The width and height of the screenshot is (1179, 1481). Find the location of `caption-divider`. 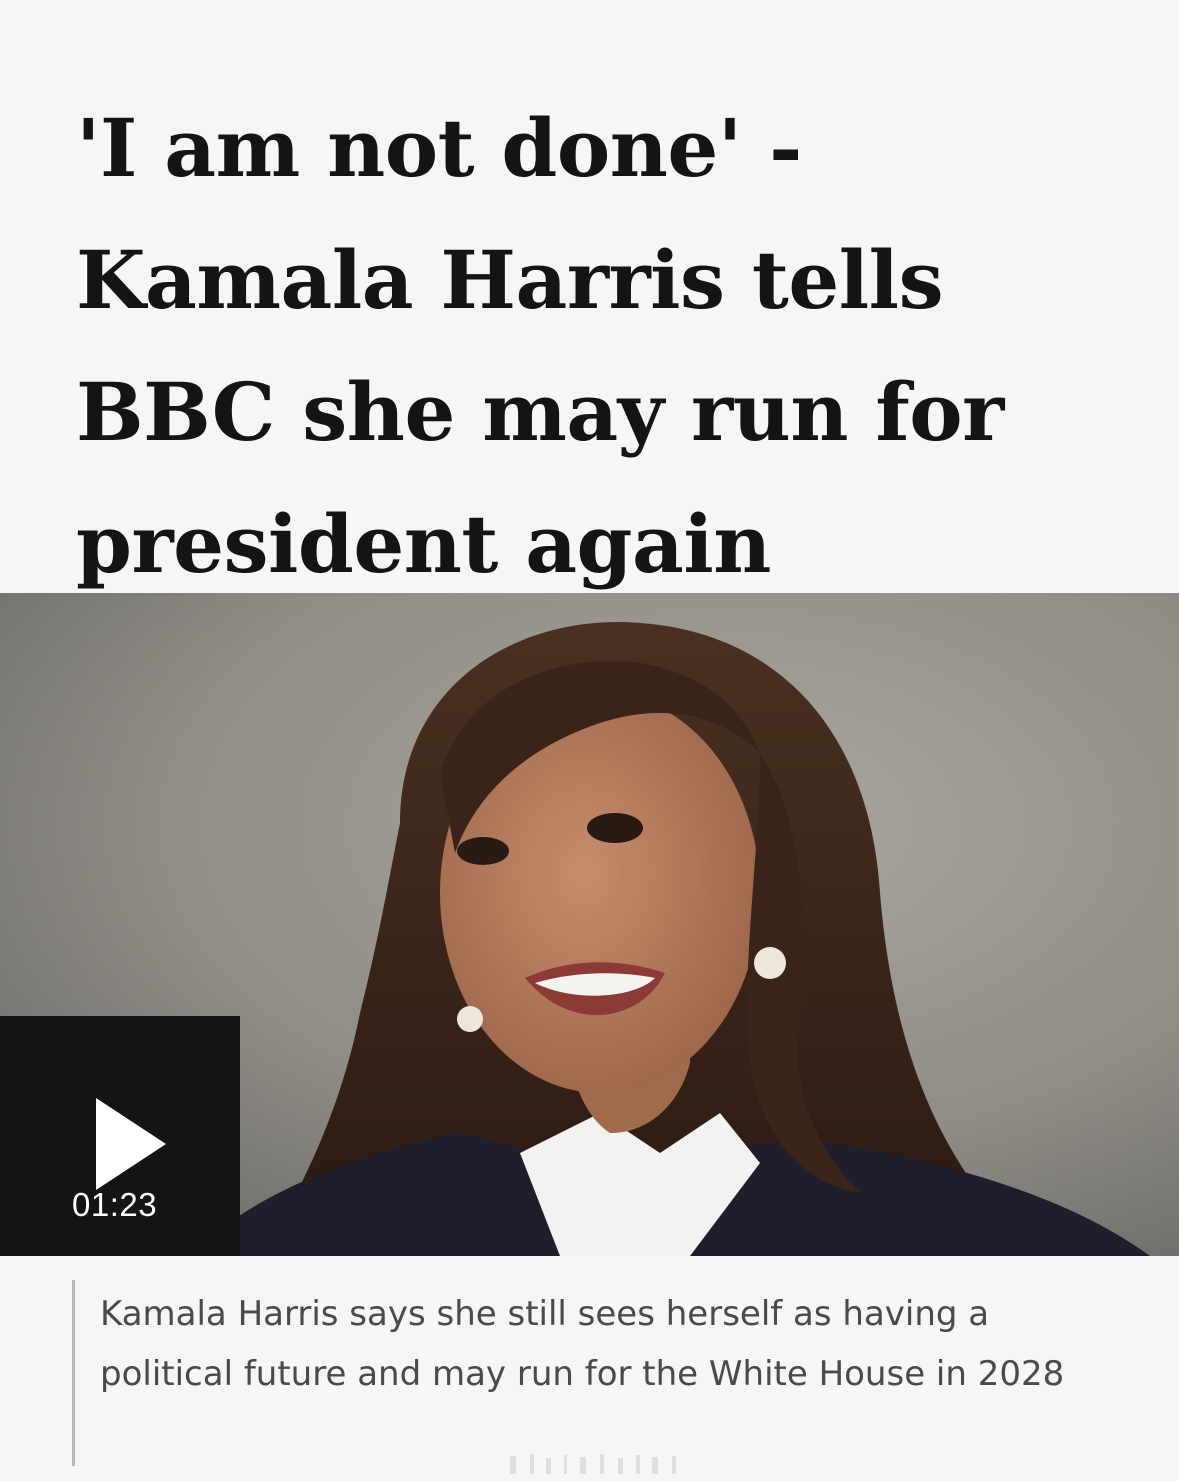

caption-divider is located at coordinates (73, 1373).